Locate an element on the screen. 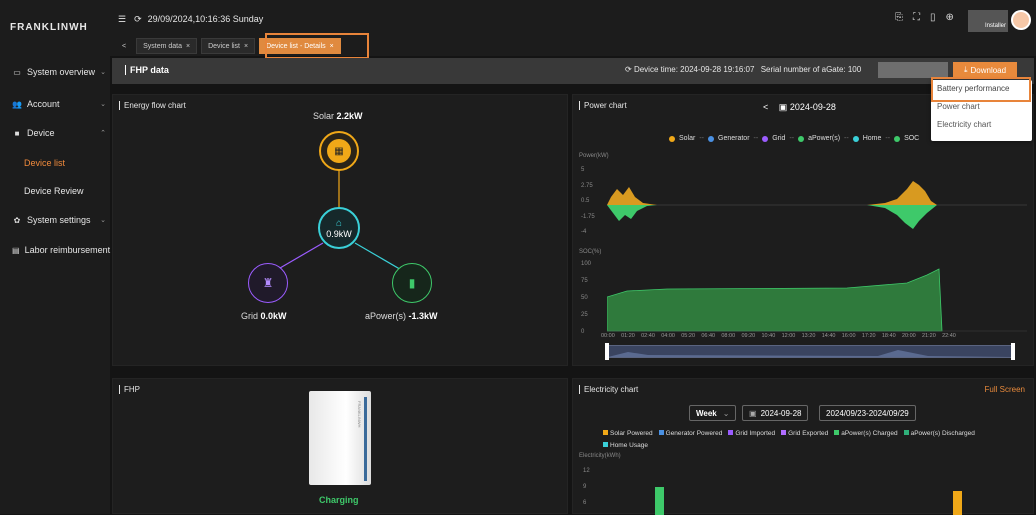 Image resolution: width=1036 pixels, height=515 pixels. battery-icon: ▮ is located at coordinates (412, 283).